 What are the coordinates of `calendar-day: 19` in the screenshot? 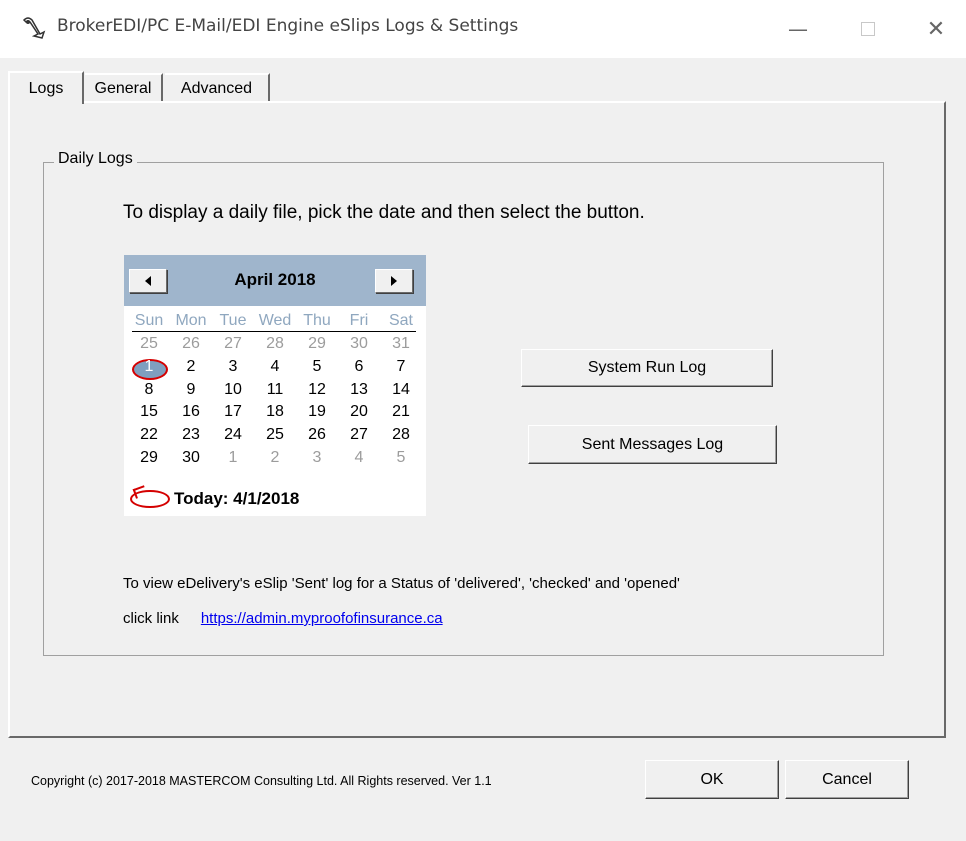 It's located at (317, 412).